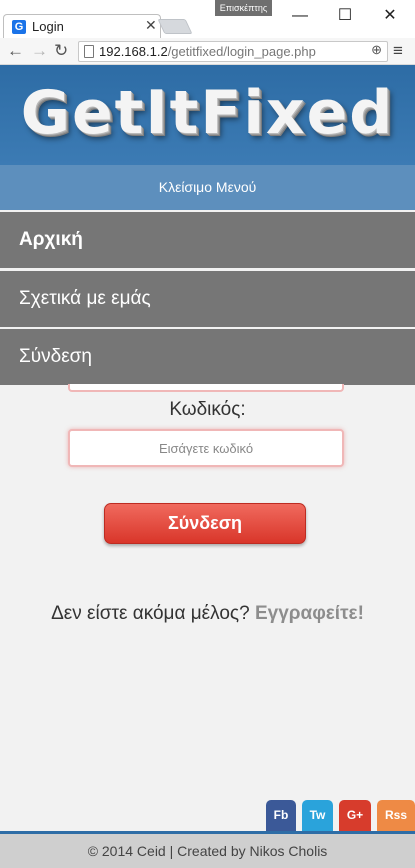 The height and width of the screenshot is (868, 415). What do you see at coordinates (15, 51) in the screenshot?
I see `back-arrow-icon: ←` at bounding box center [15, 51].